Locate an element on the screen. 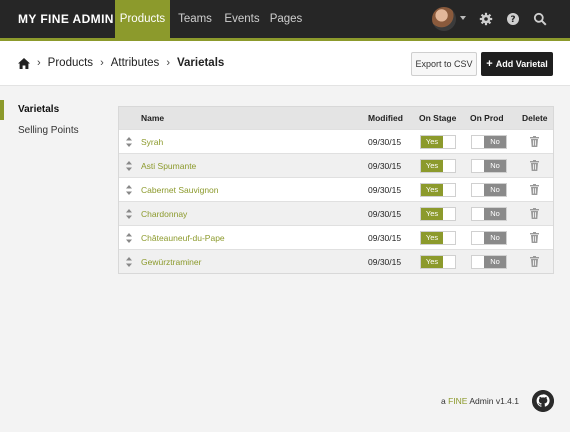 Image resolution: width=570 pixels, height=432 pixels. breadcrumb-attributes: Attributes is located at coordinates (135, 63).